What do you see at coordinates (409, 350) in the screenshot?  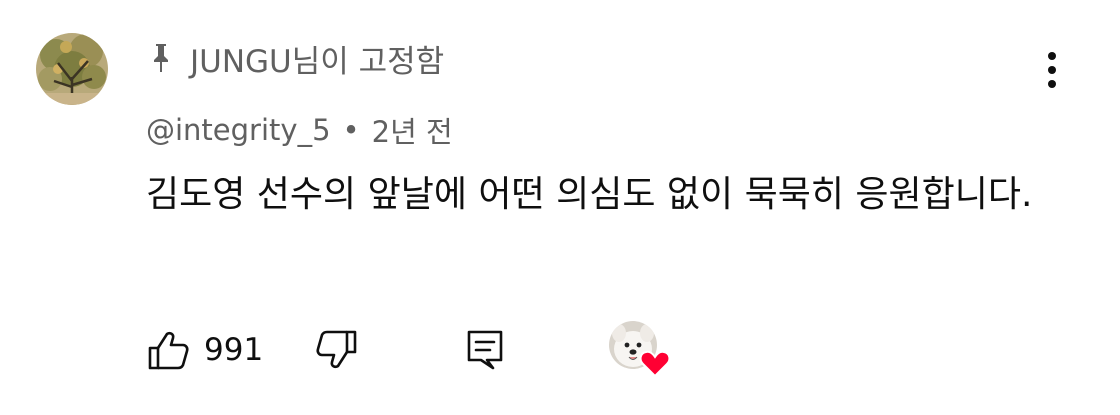 I see `comment-actions: 991` at bounding box center [409, 350].